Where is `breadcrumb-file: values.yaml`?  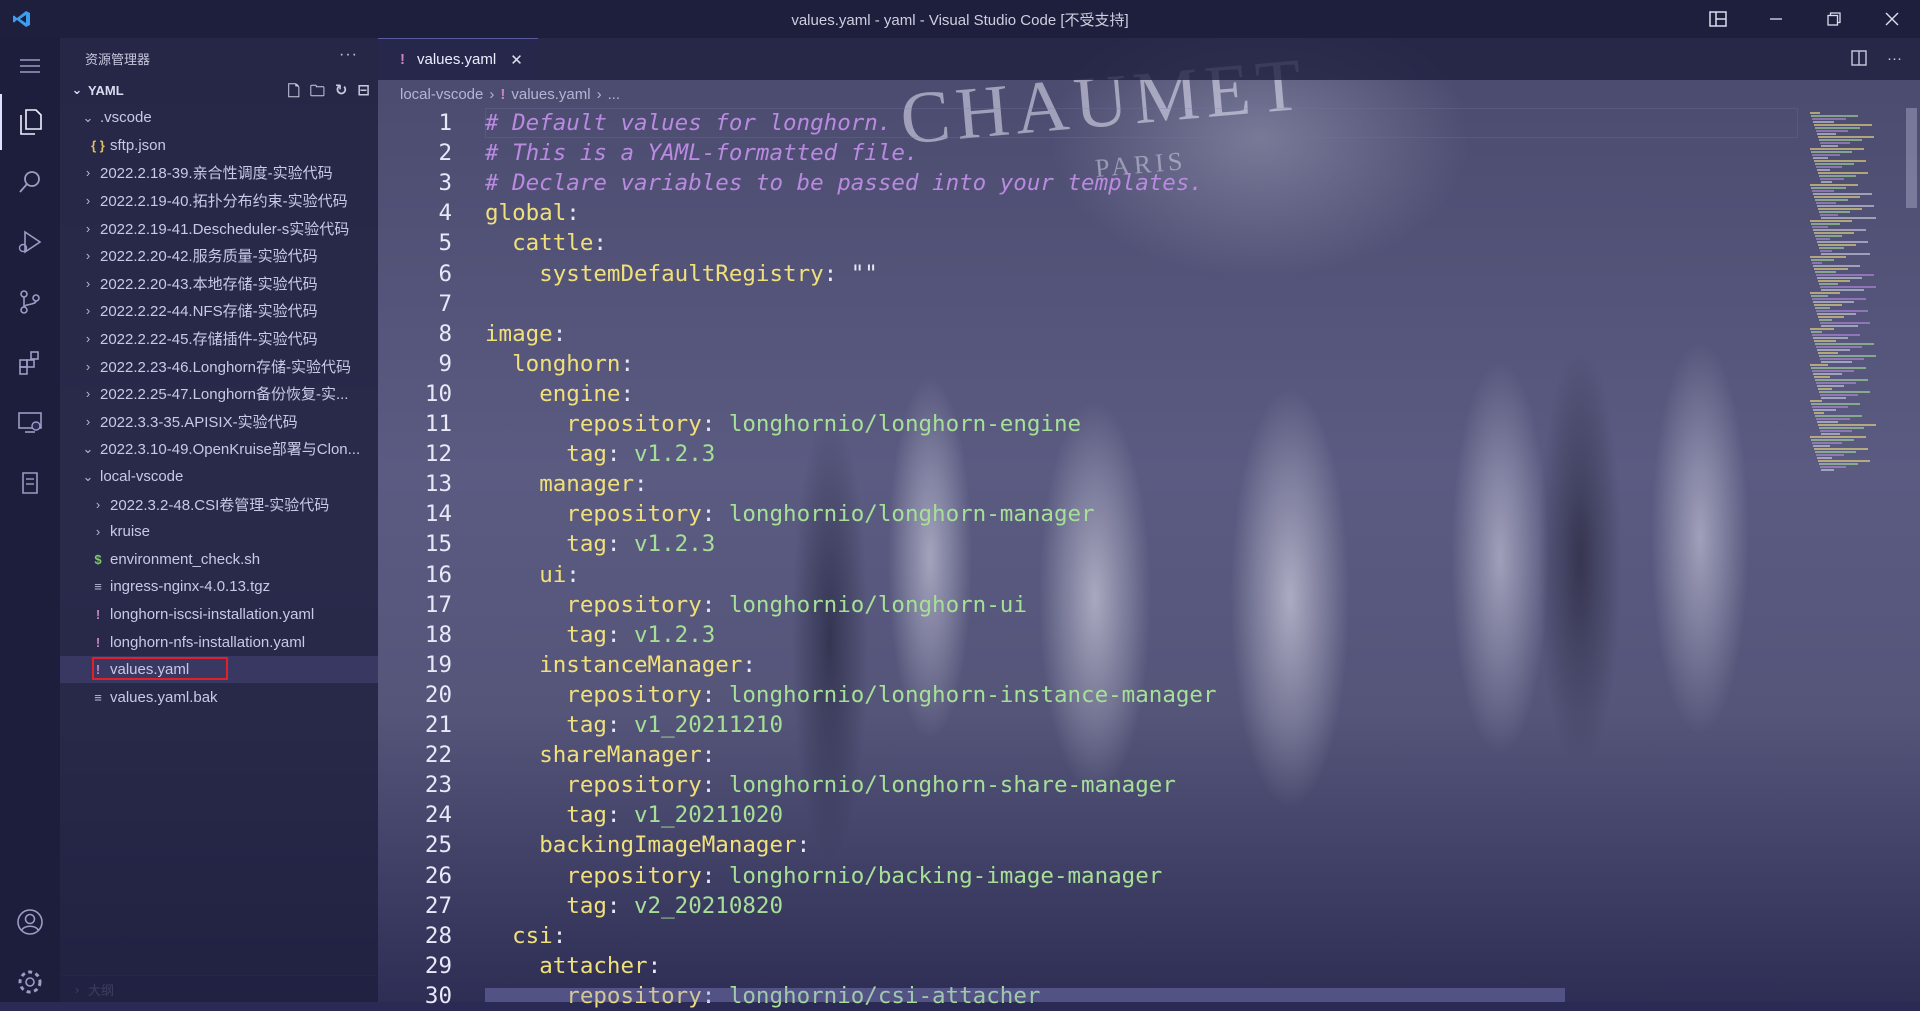 breadcrumb-file: values.yaml is located at coordinates (550, 94).